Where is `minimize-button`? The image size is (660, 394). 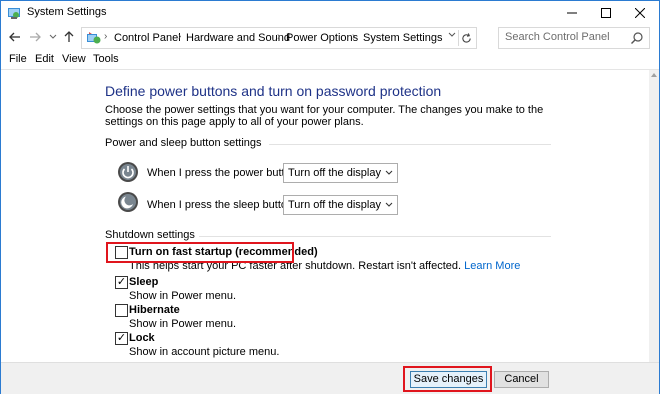
minimize-button is located at coordinates (572, 13).